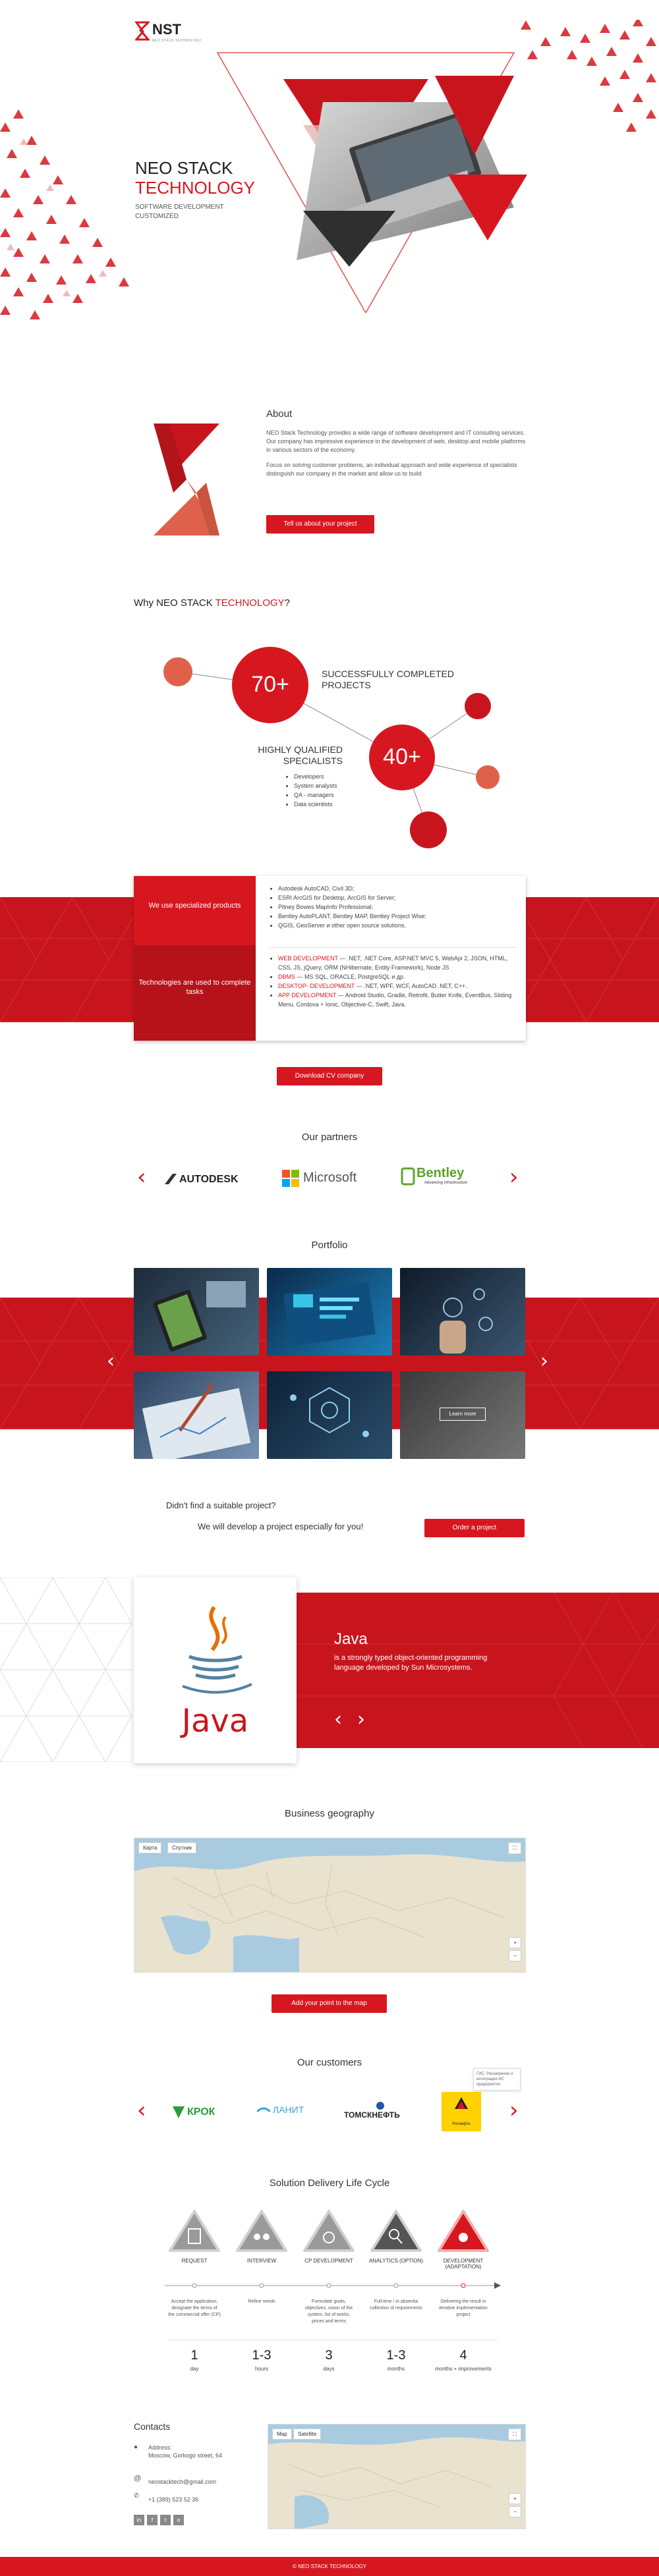 This screenshot has height=2576, width=659. What do you see at coordinates (330, 1813) in the screenshot?
I see `geo-heading: Business geography` at bounding box center [330, 1813].